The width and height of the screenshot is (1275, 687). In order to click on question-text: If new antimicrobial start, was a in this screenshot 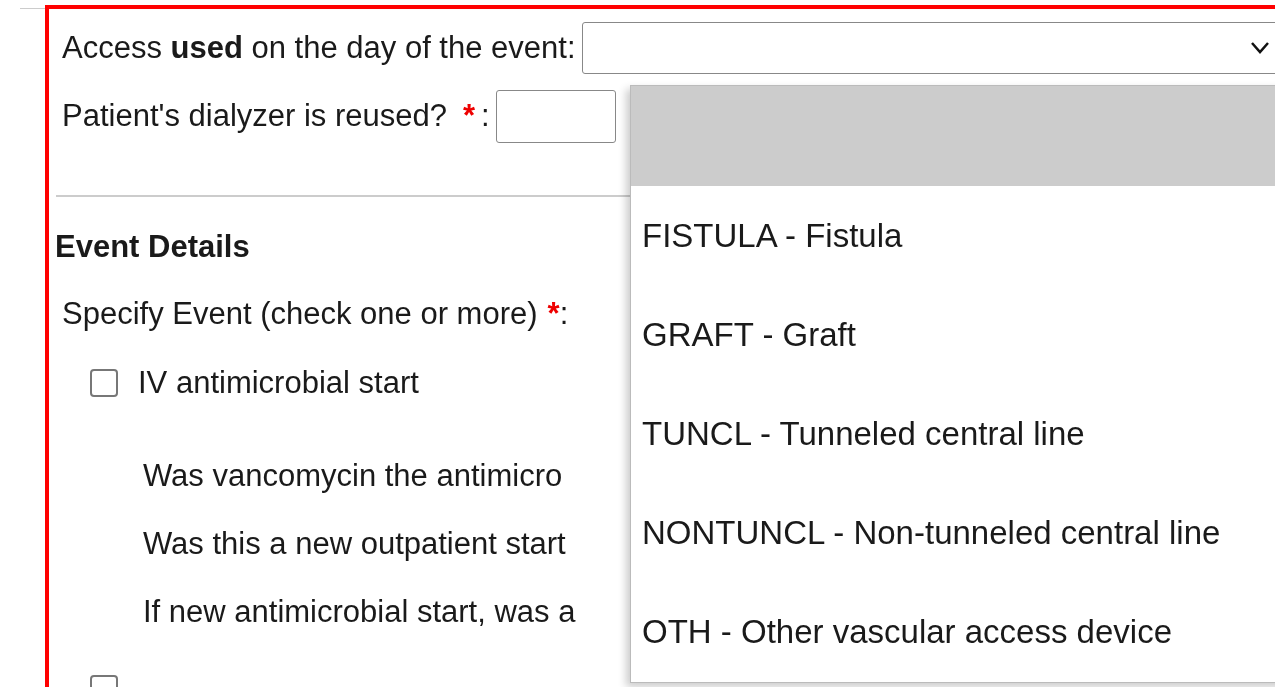, I will do `click(359, 611)`.